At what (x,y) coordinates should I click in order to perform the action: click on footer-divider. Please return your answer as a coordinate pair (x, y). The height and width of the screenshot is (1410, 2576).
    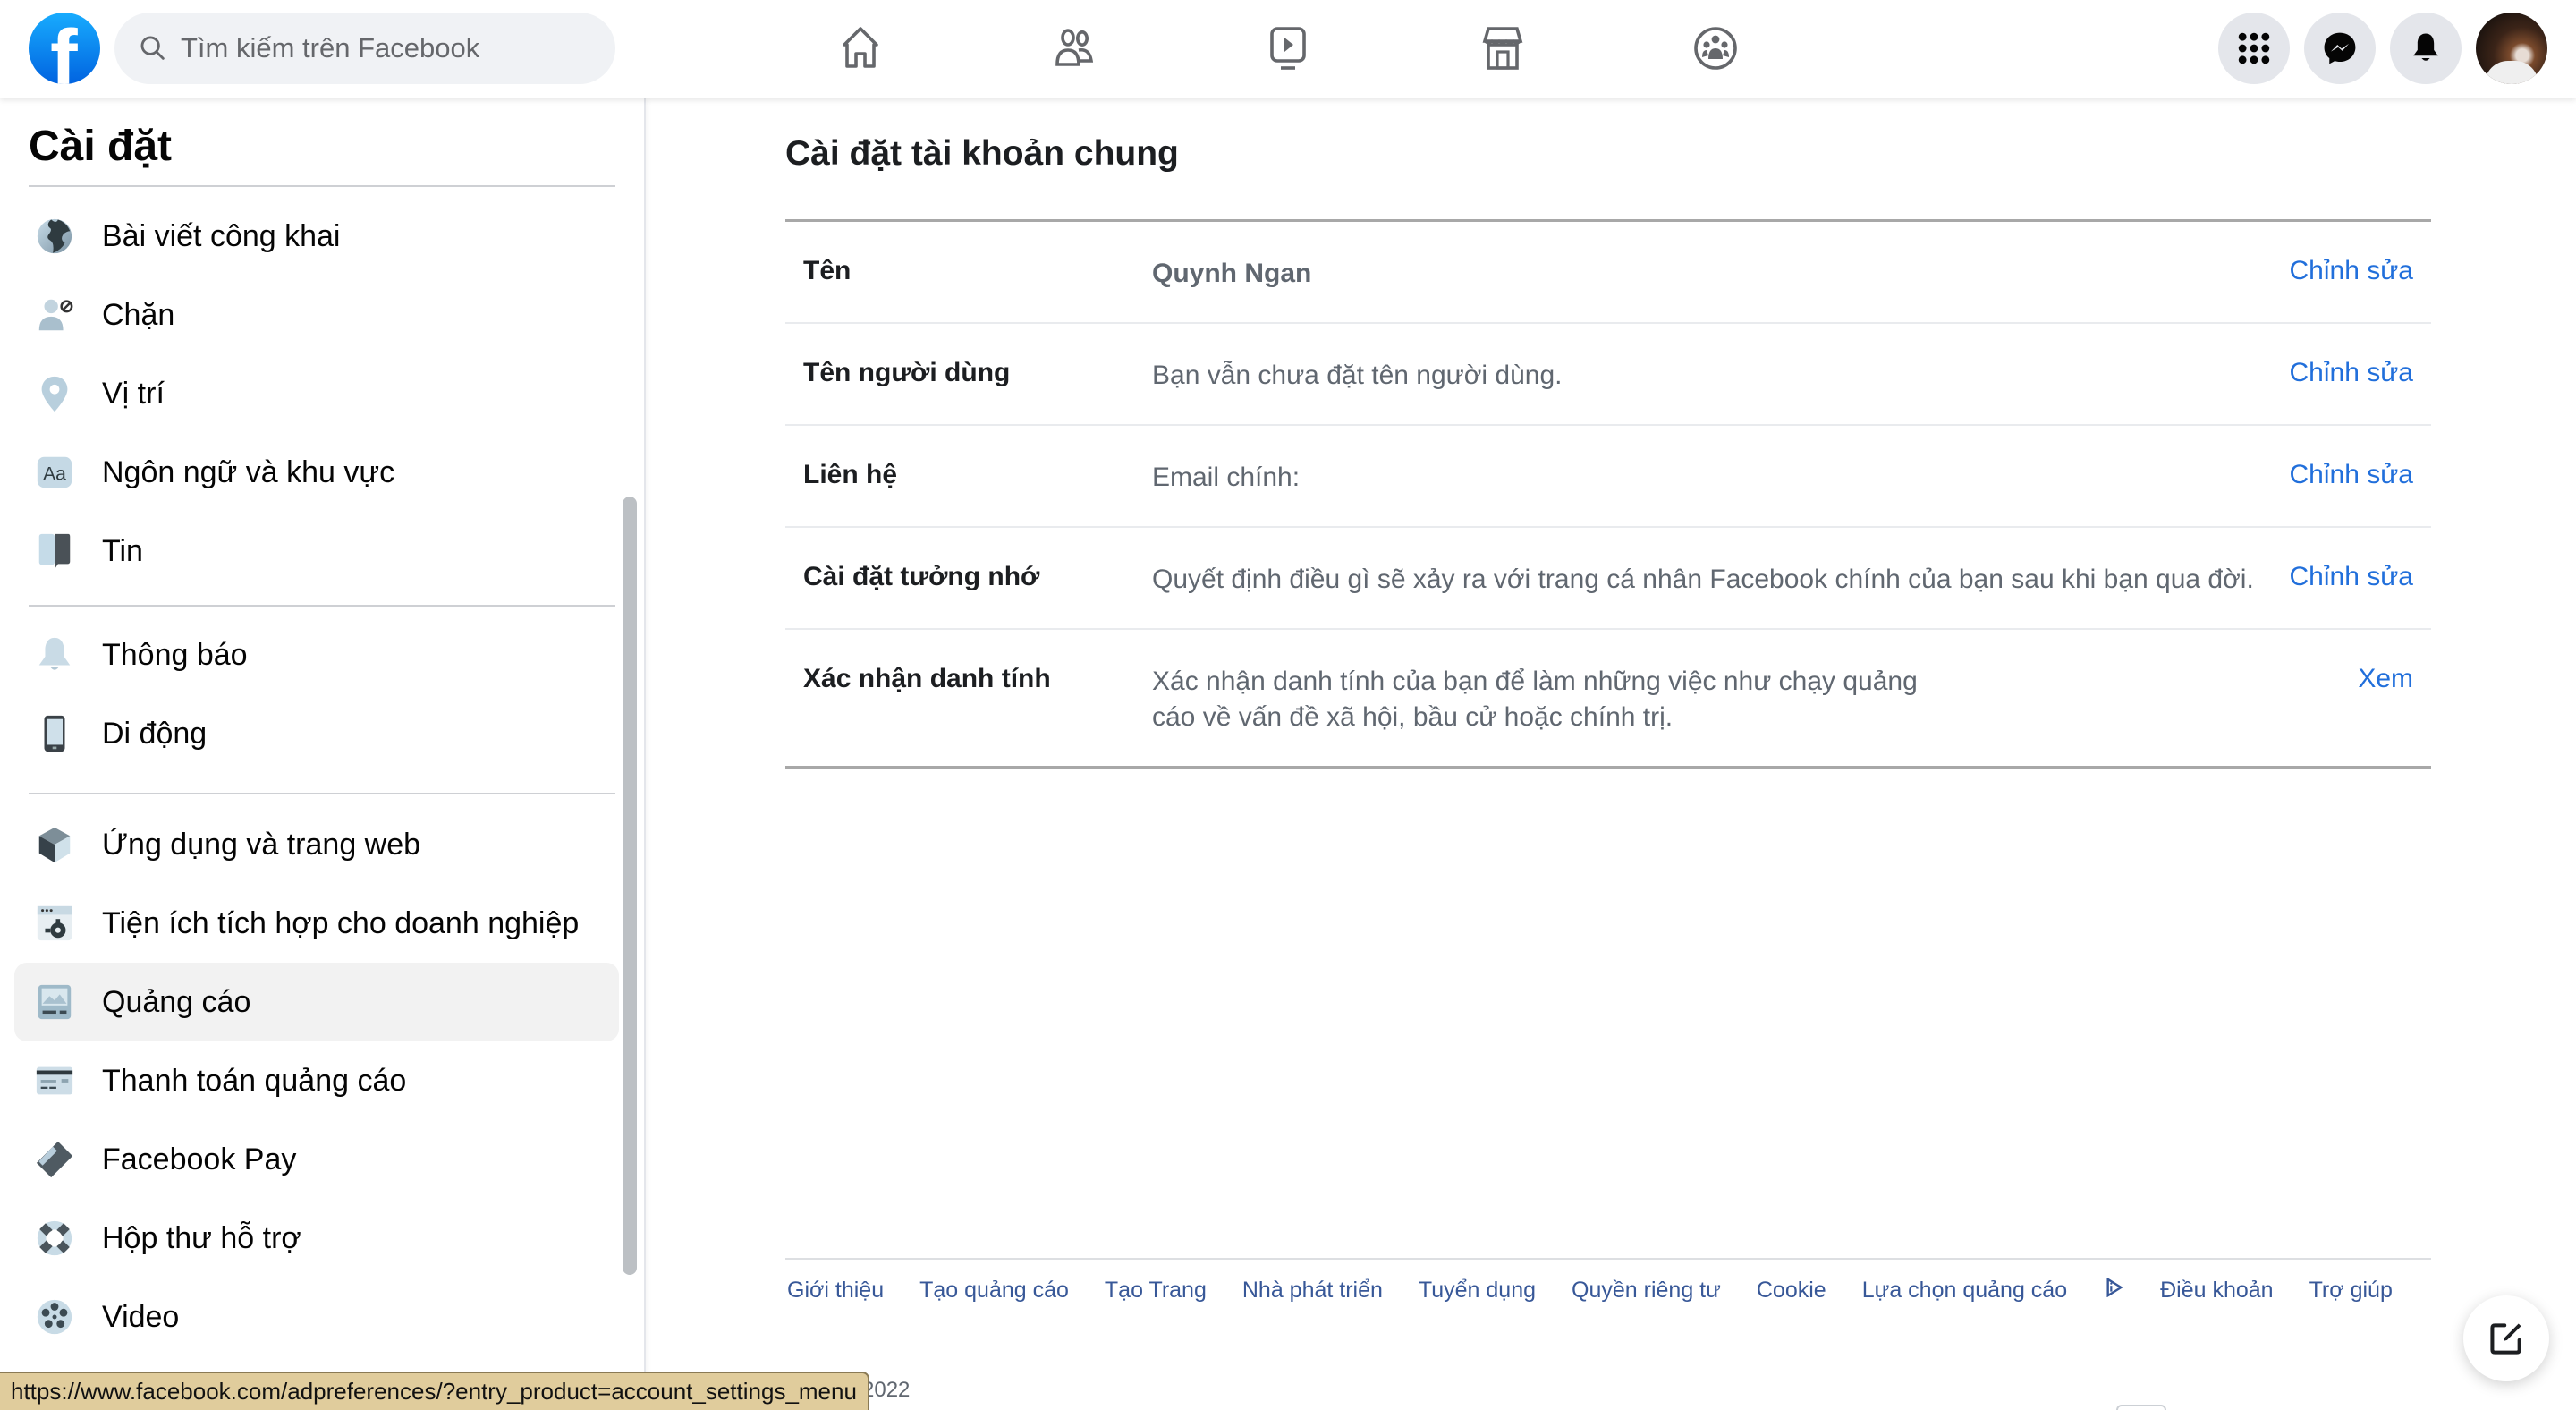
    Looking at the image, I should click on (1608, 1259).